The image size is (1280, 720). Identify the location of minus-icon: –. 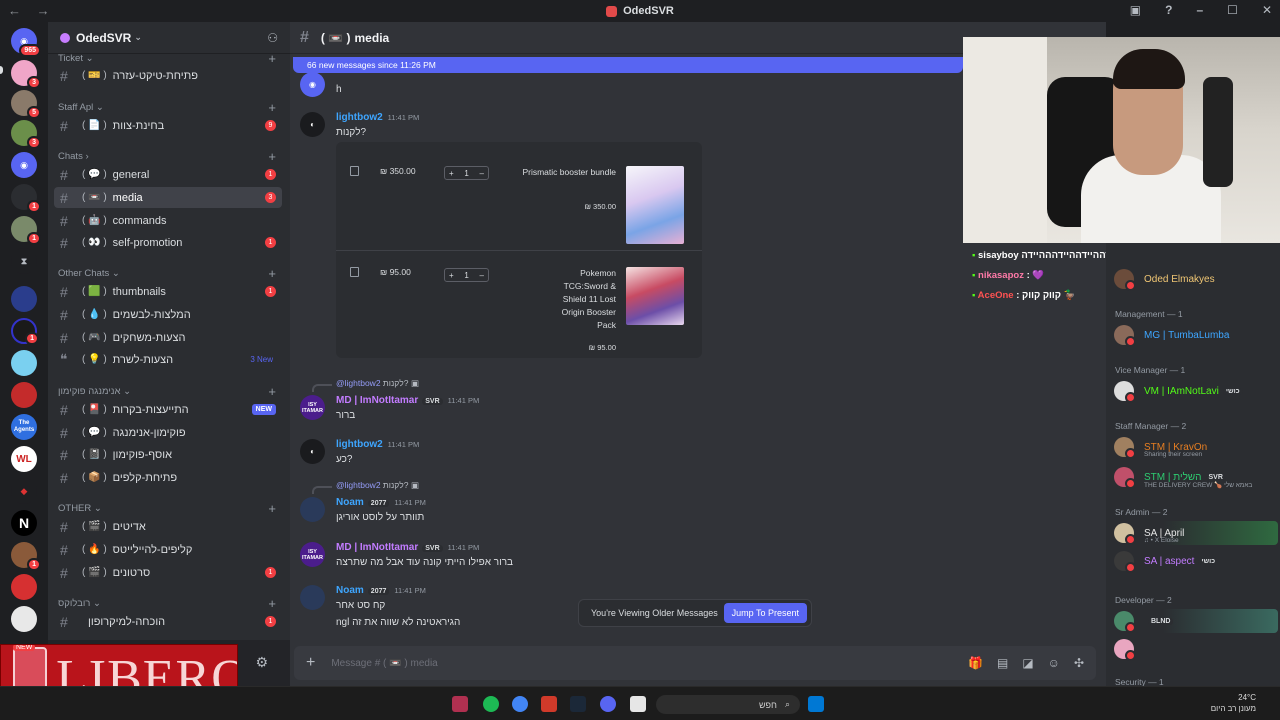
(482, 173).